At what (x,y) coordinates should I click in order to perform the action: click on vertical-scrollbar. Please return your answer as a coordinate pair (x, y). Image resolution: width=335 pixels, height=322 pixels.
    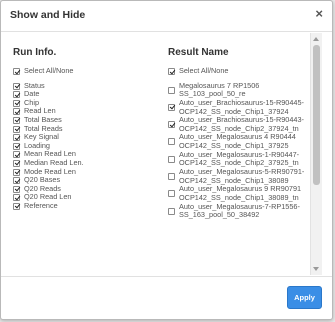
    Looking at the image, I should click on (316, 154).